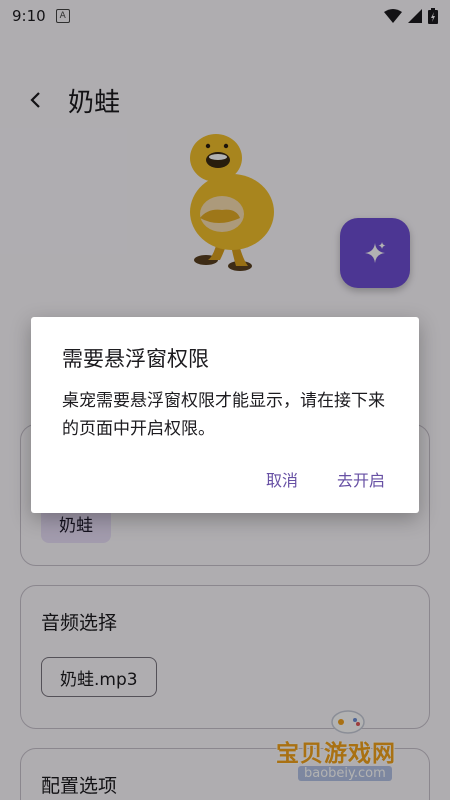 Image resolution: width=450 pixels, height=800 pixels. I want to click on cancel-button: 取消, so click(282, 479).